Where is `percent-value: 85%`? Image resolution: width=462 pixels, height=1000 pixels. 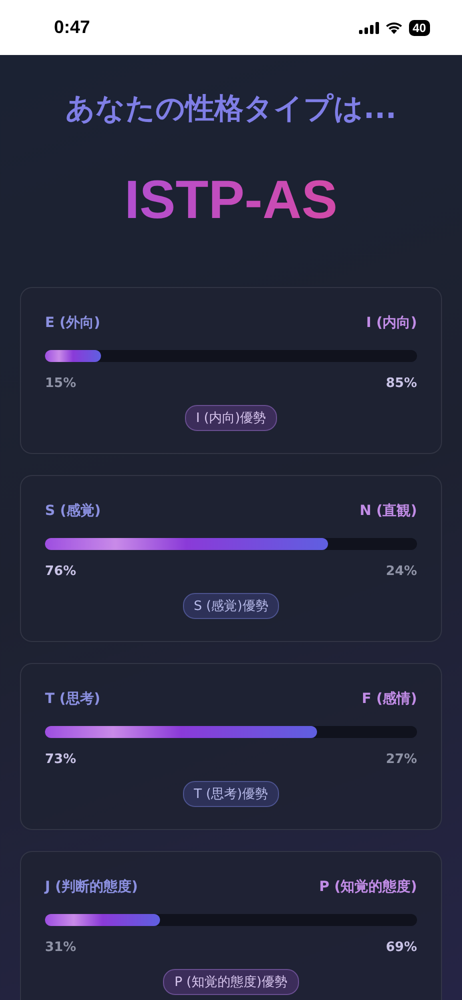 percent-value: 85% is located at coordinates (401, 383).